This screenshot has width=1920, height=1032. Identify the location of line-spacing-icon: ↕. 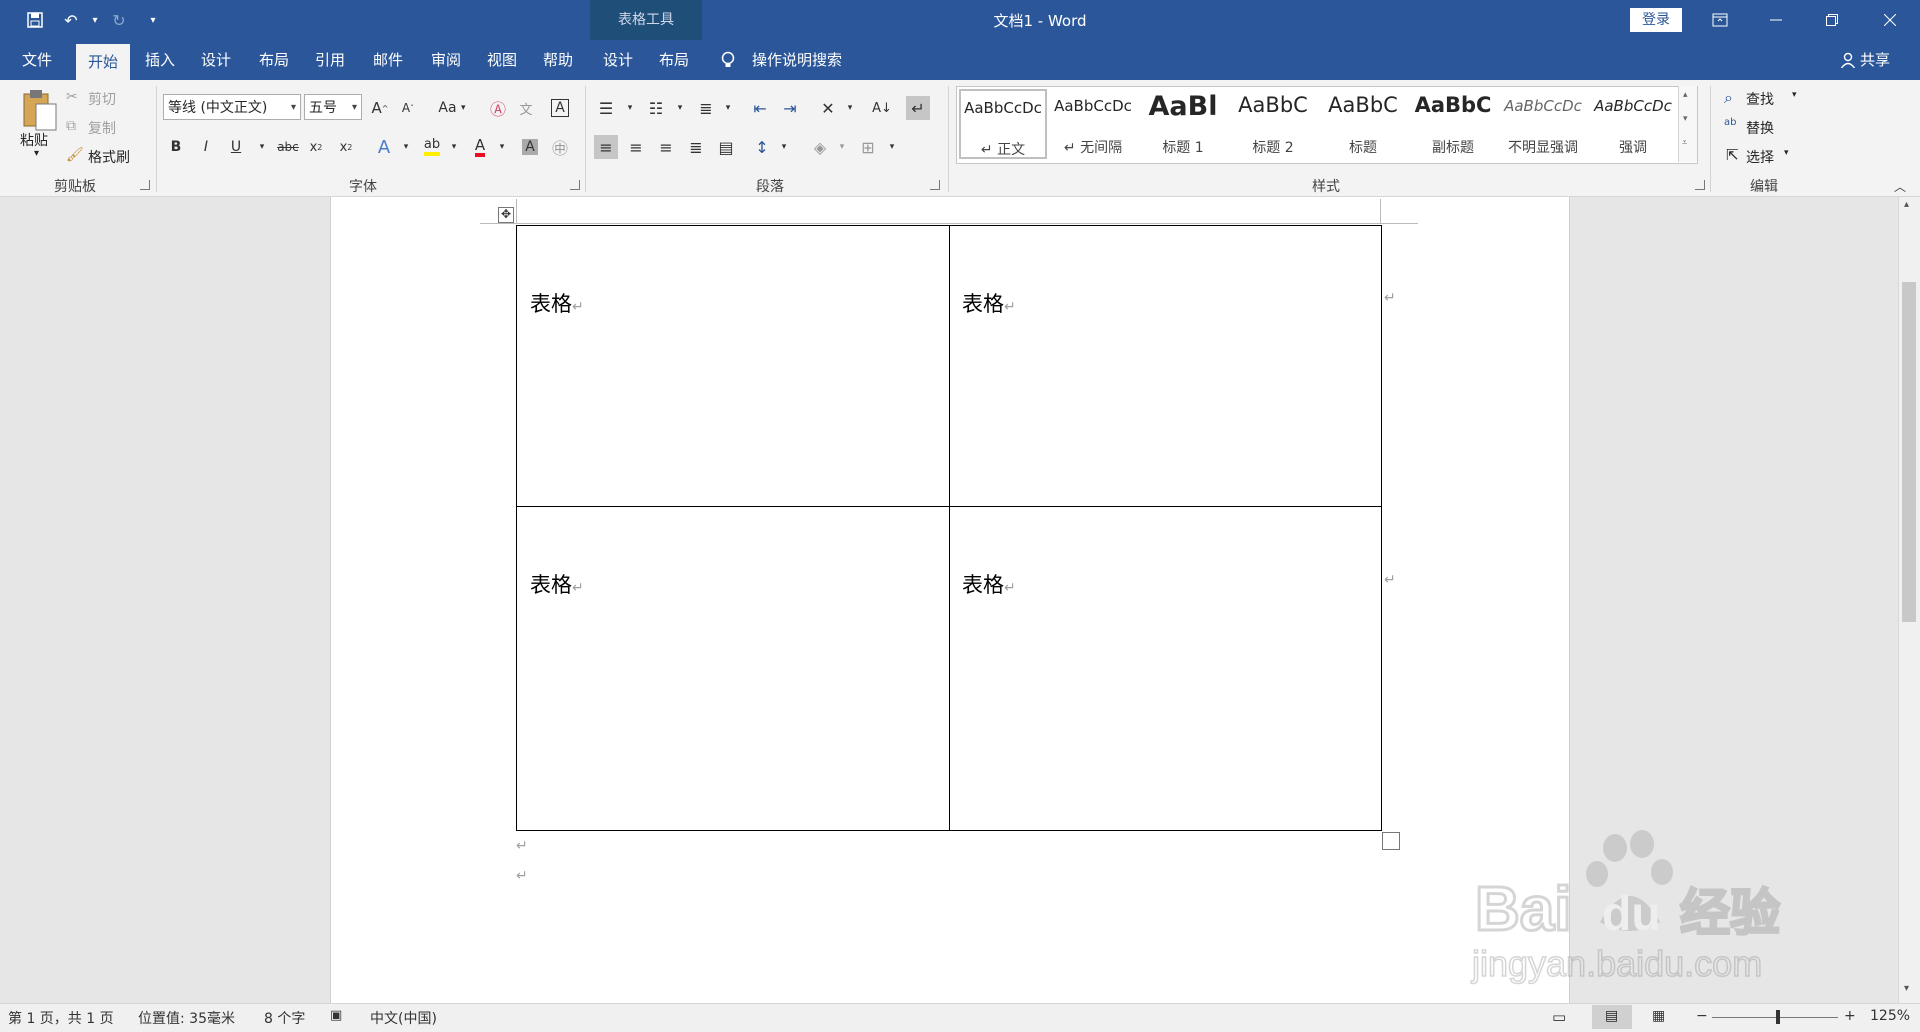
(762, 147).